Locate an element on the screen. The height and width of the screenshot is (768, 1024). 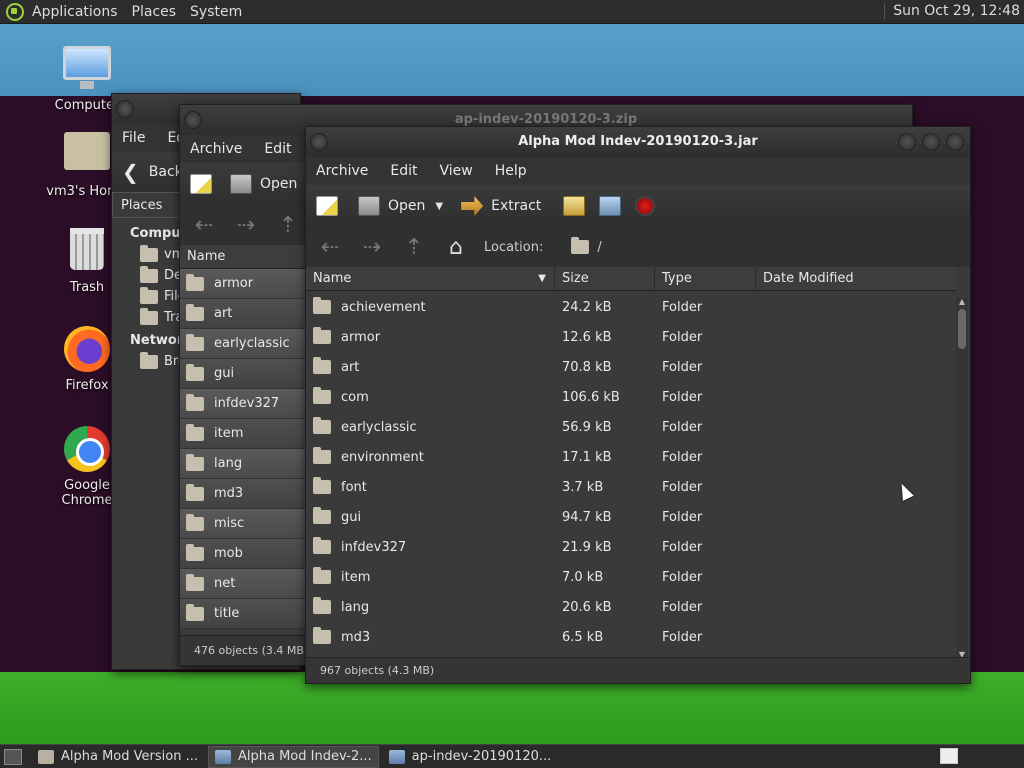
list-item: title is located at coordinates (243, 614).